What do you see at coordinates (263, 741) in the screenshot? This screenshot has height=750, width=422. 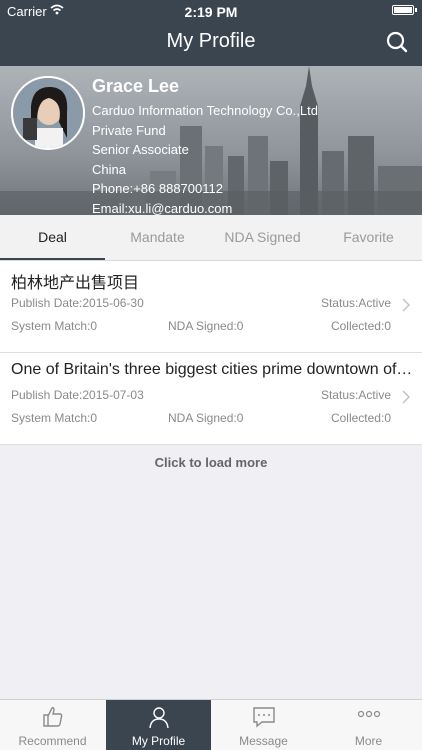 I see `tabbar-label: Message` at bounding box center [263, 741].